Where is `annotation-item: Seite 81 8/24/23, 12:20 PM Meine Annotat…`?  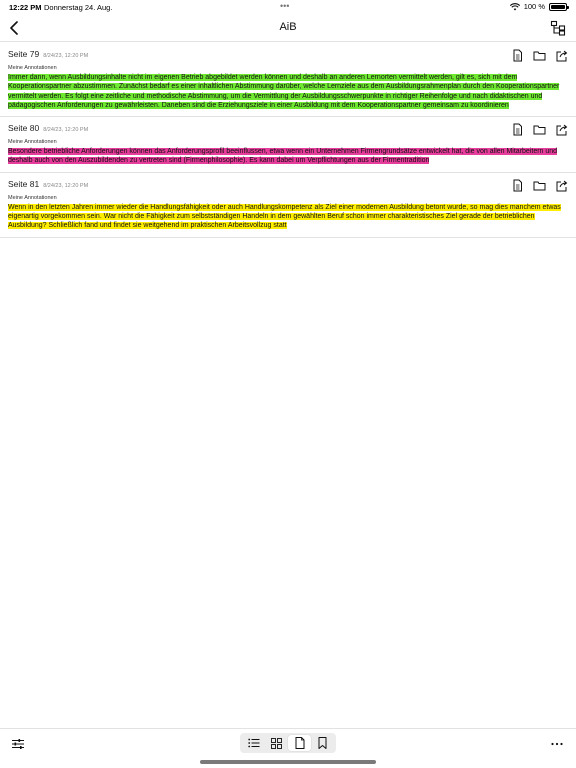 annotation-item: Seite 81 8/24/23, 12:20 PM Meine Annotat… is located at coordinates (288, 205).